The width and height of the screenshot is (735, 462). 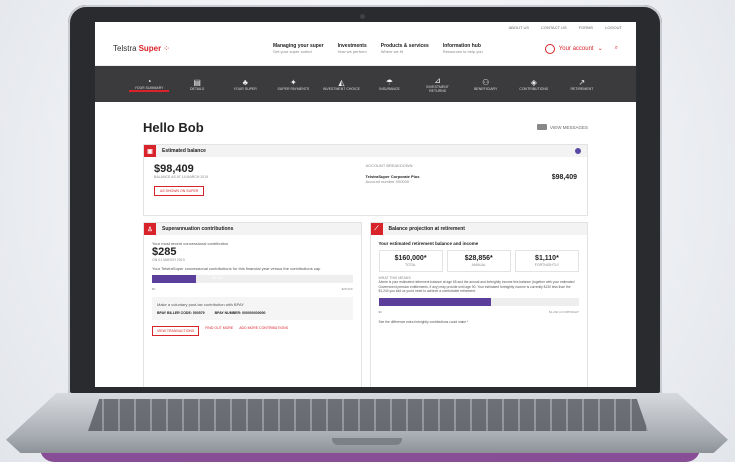 I want to click on icon-nav-label: YOUR SUPER, so click(x=245, y=88).